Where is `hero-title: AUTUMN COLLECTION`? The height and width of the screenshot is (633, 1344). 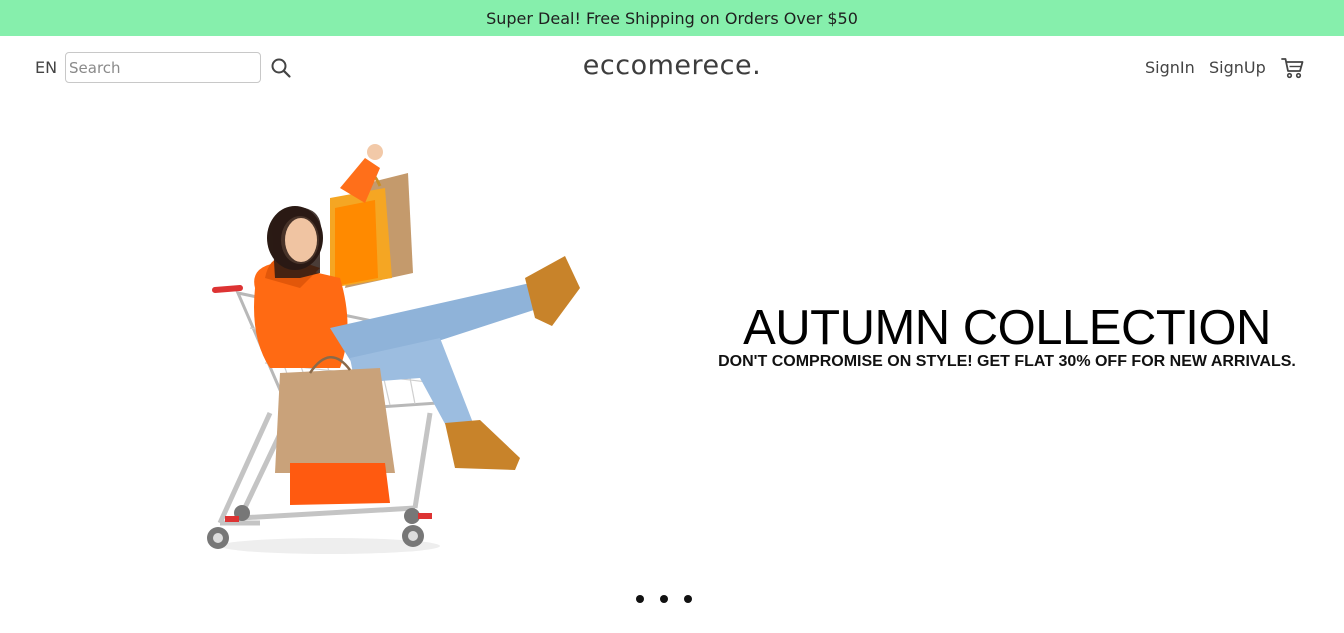 hero-title: AUTUMN COLLECTION is located at coordinates (1007, 328).